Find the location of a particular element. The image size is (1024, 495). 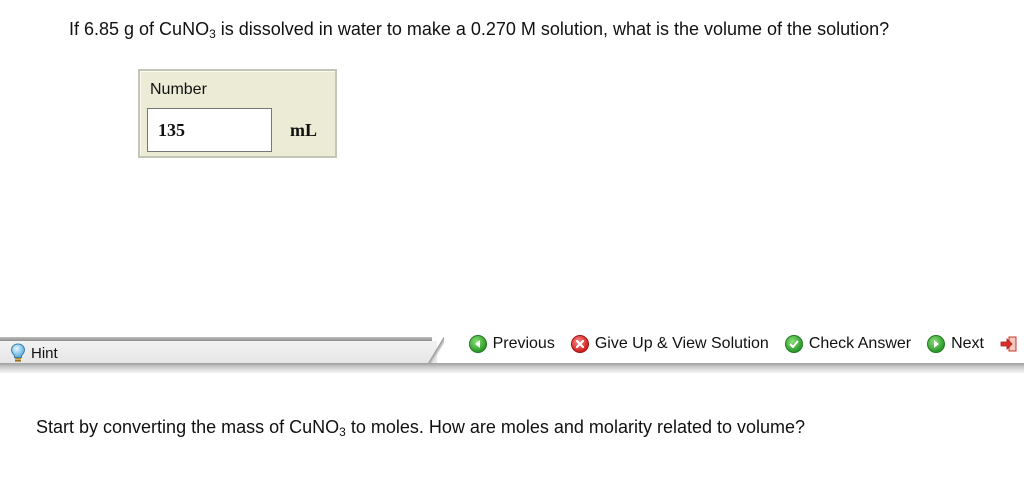

exit-button is located at coordinates (1009, 344).